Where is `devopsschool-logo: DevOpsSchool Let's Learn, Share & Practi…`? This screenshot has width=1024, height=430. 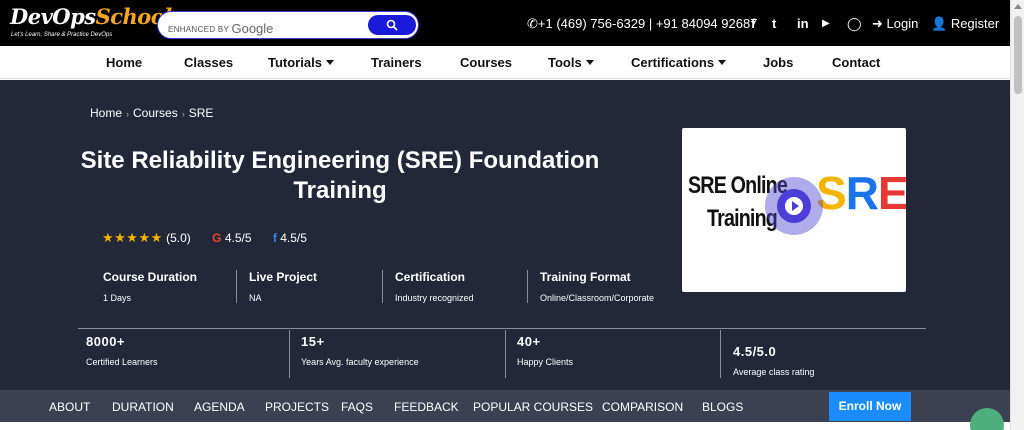
devopsschool-logo: DevOpsSchool Let's Learn, Share & Practi… is located at coordinates (91, 24).